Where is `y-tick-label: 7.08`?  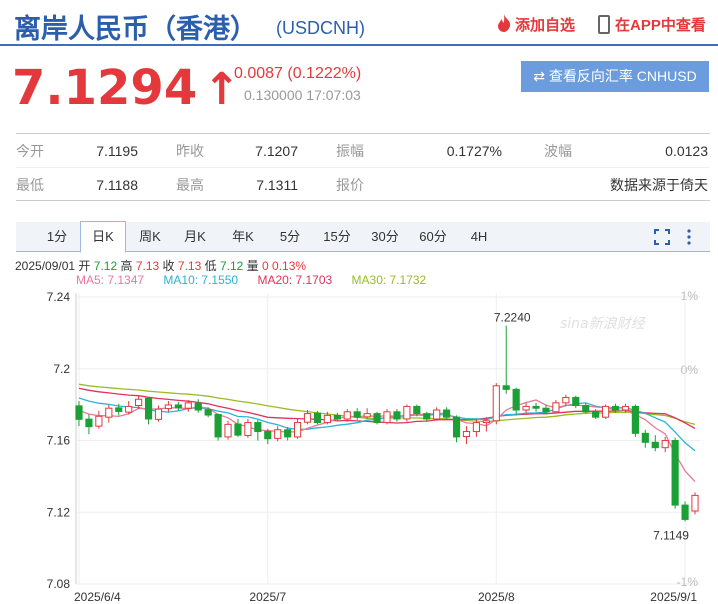
y-tick-label: 7.08 is located at coordinates (59, 584).